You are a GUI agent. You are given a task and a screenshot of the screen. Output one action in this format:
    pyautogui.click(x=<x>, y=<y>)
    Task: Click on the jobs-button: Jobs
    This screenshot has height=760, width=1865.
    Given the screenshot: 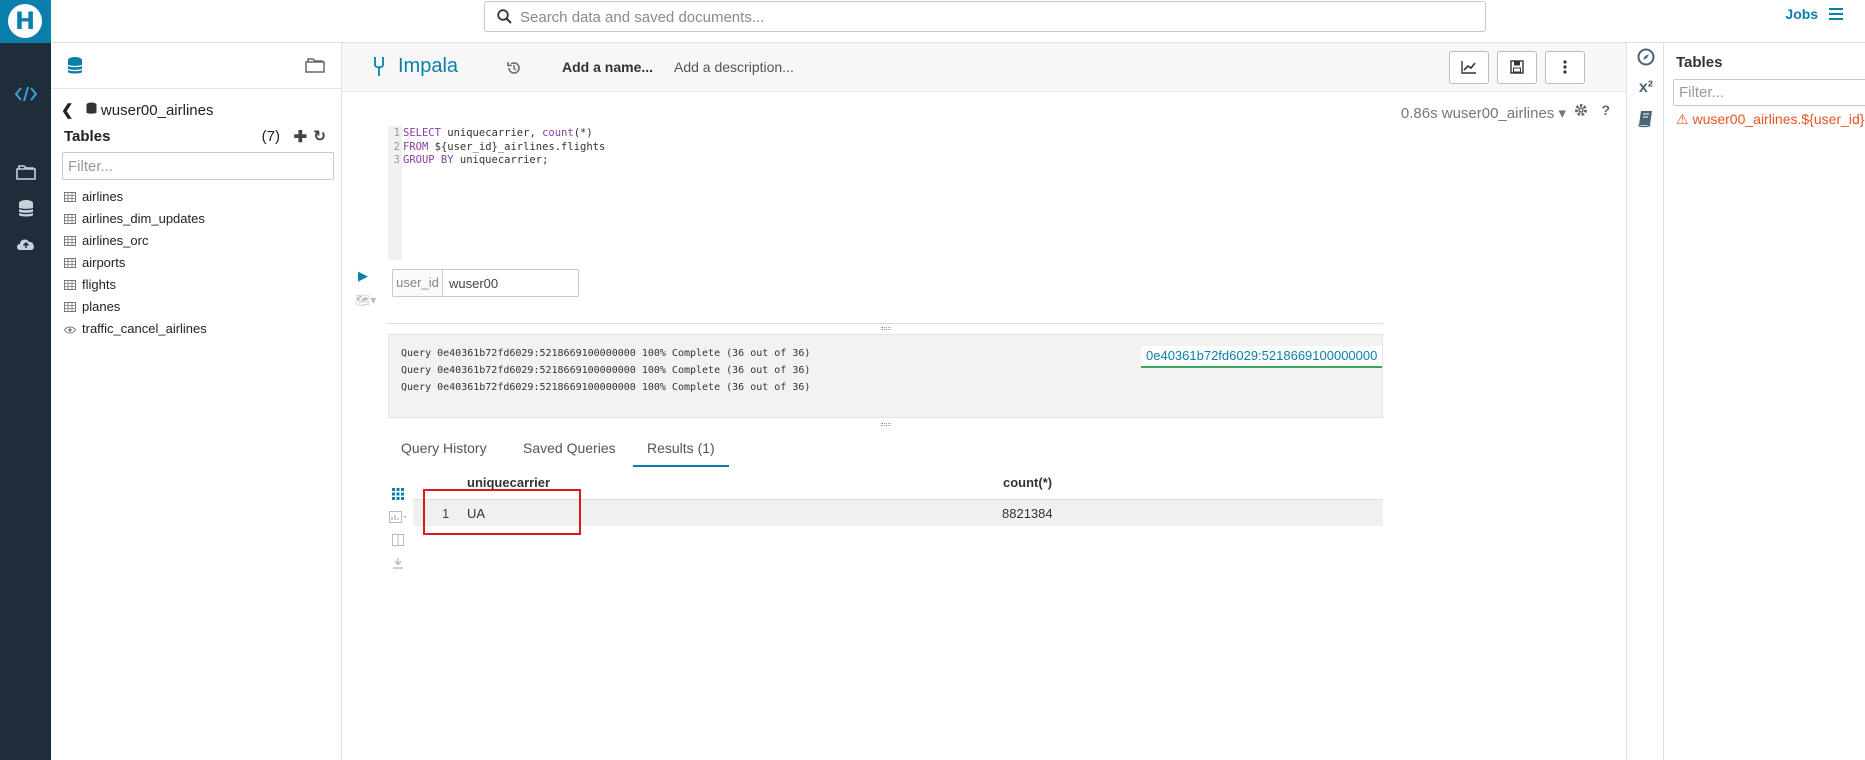 What is the action you would take?
    pyautogui.click(x=1814, y=14)
    